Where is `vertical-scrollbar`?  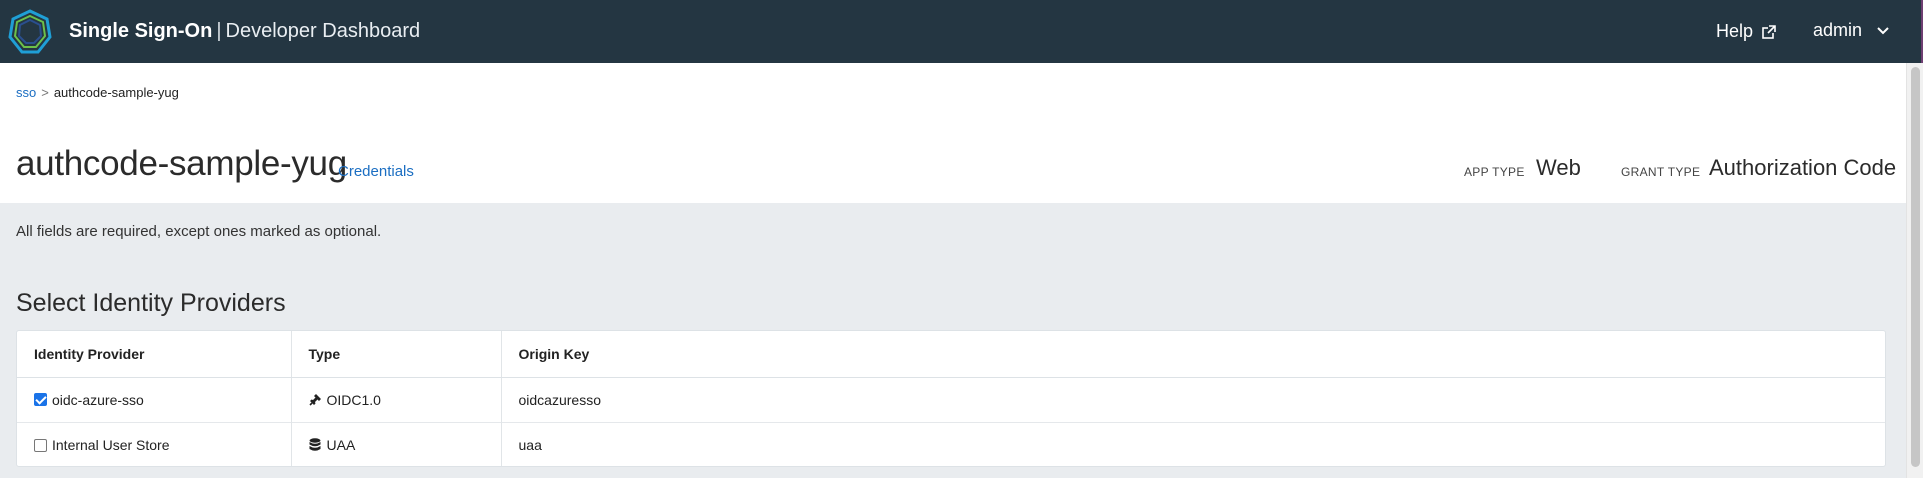 vertical-scrollbar is located at coordinates (1914, 270).